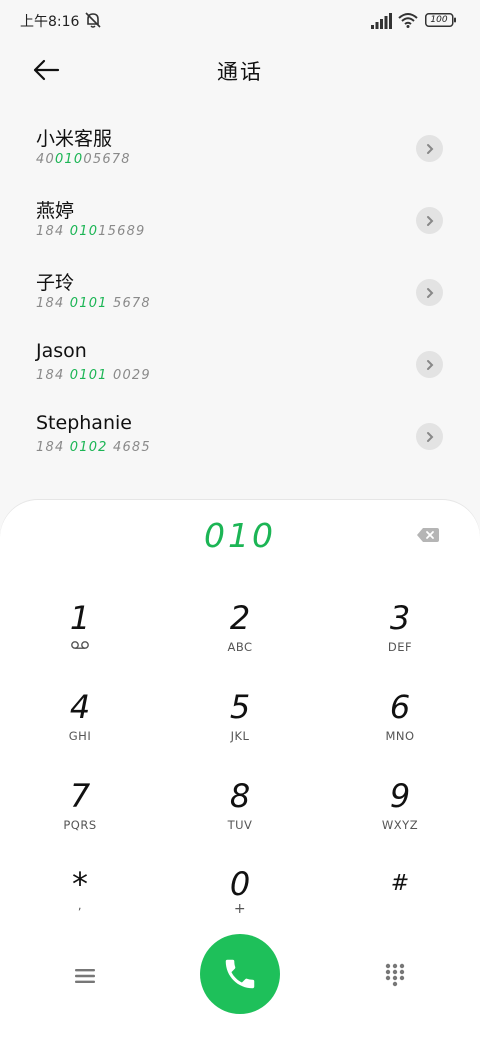 This screenshot has width=480, height=1040. I want to click on back-button, so click(46, 70).